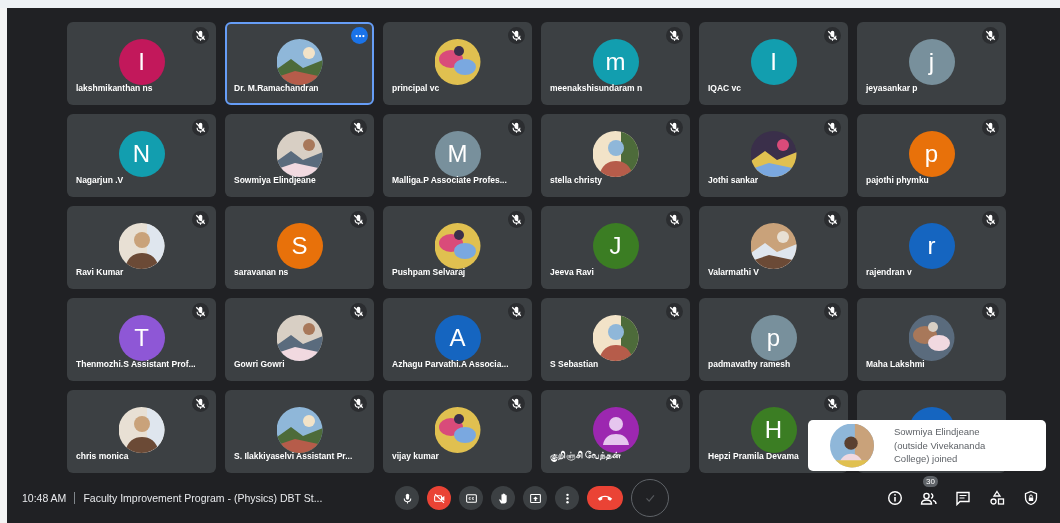  I want to click on participant-name: Valarmathi V, so click(734, 272).